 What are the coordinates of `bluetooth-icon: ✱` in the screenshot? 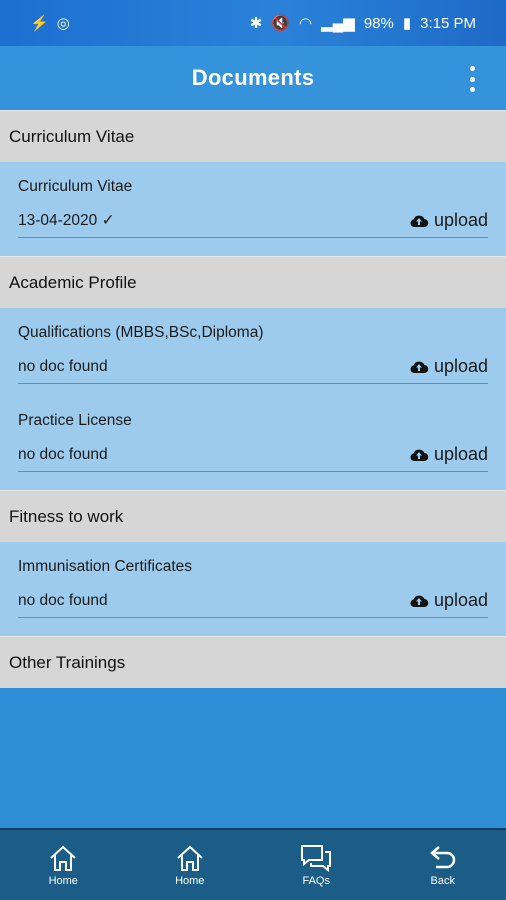 It's located at (256, 23).